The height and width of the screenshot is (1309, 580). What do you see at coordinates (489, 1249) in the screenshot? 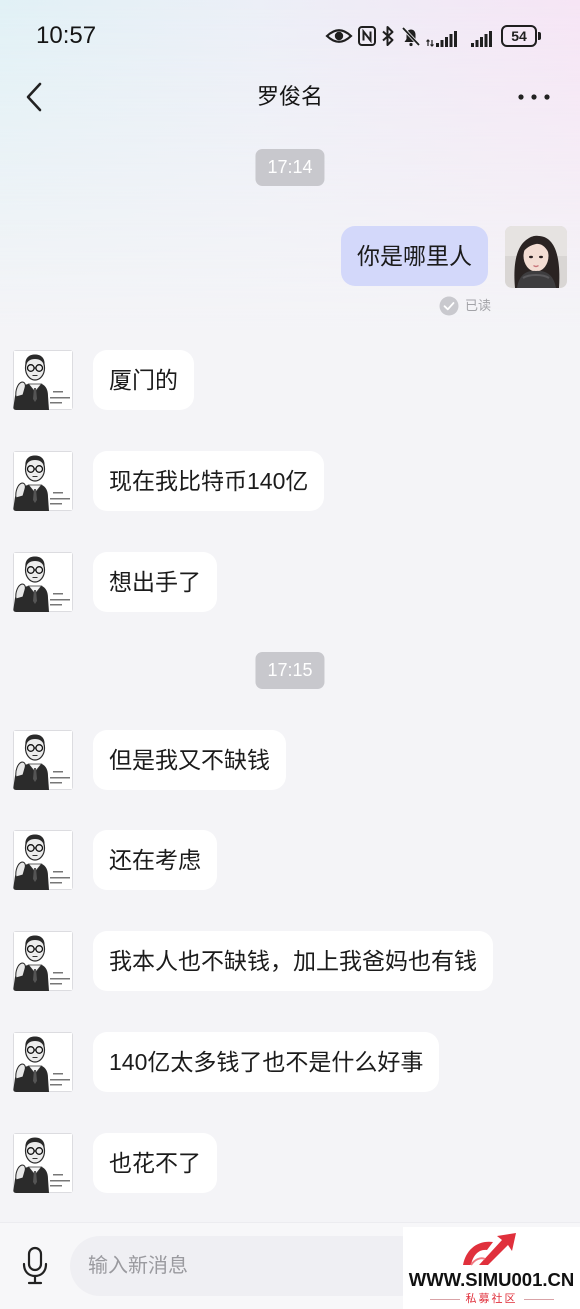
I see `simu-logo-icon` at bounding box center [489, 1249].